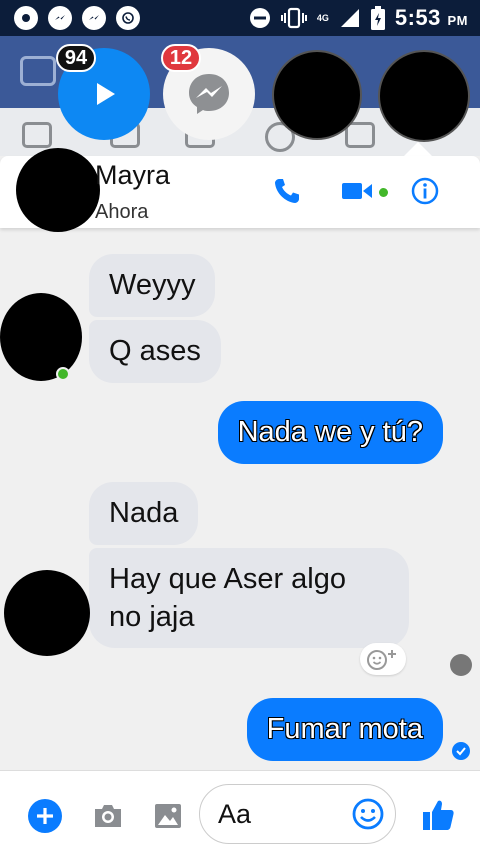  I want to click on network-type: 4G, so click(322, 18).